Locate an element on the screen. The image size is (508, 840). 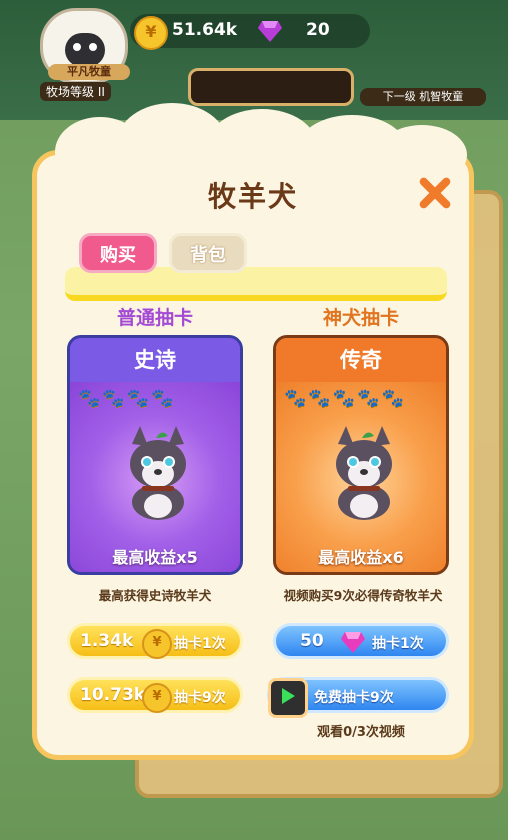
draw-once-gem-button: 50 抽卡1次 is located at coordinates (361, 641).